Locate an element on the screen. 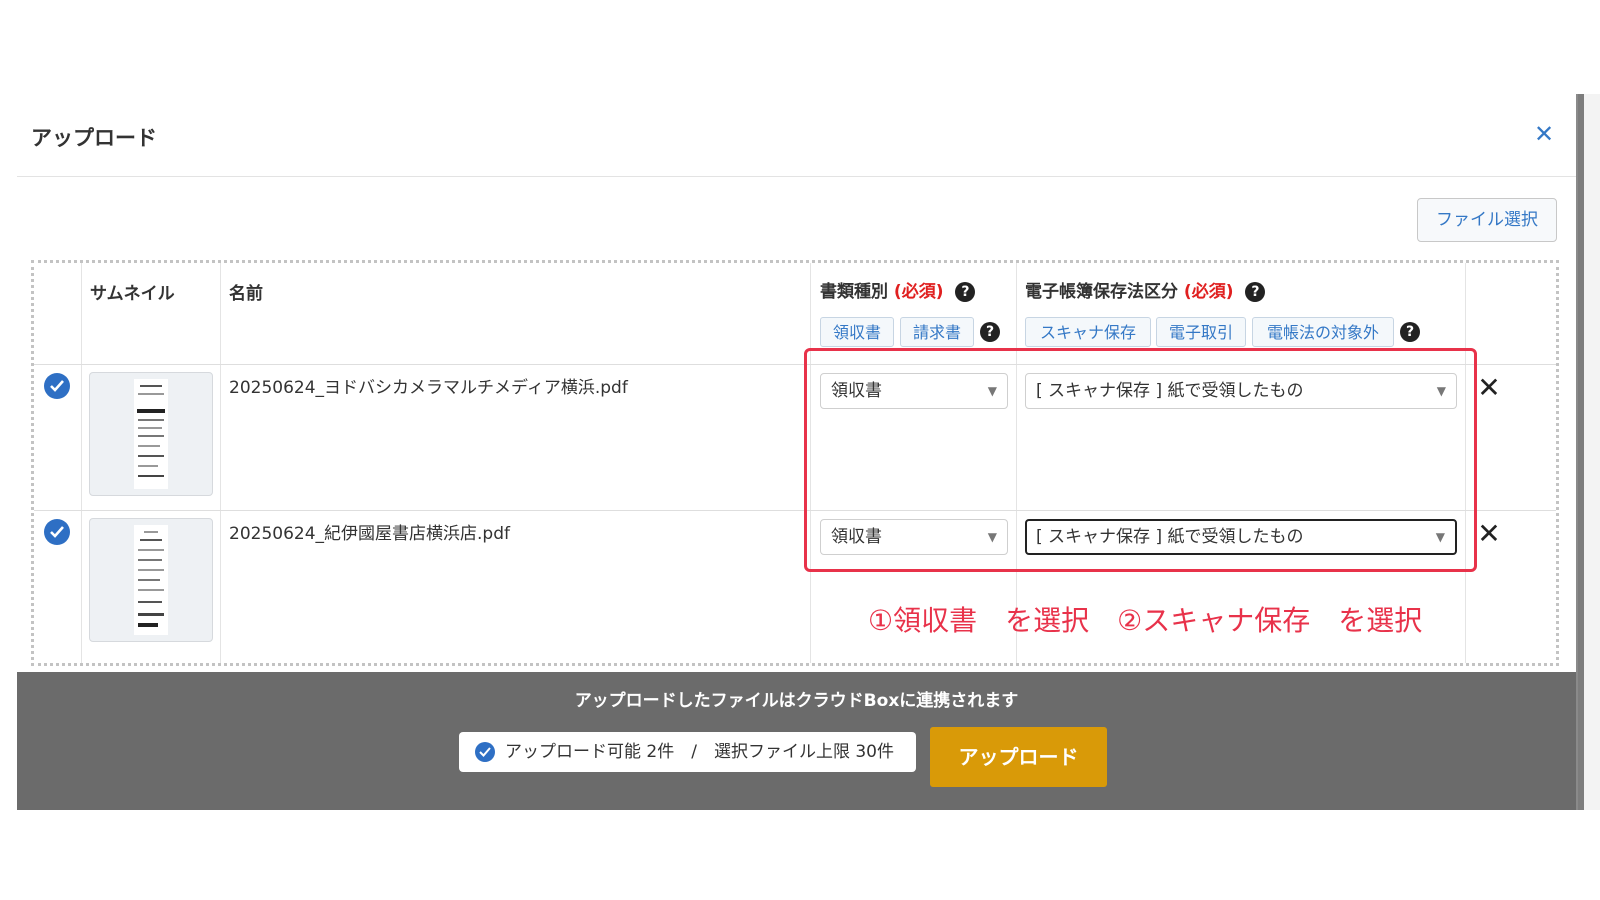  header-storage: 電子帳簿保存法区分 (必須) ? is located at coordinates (1145, 289).